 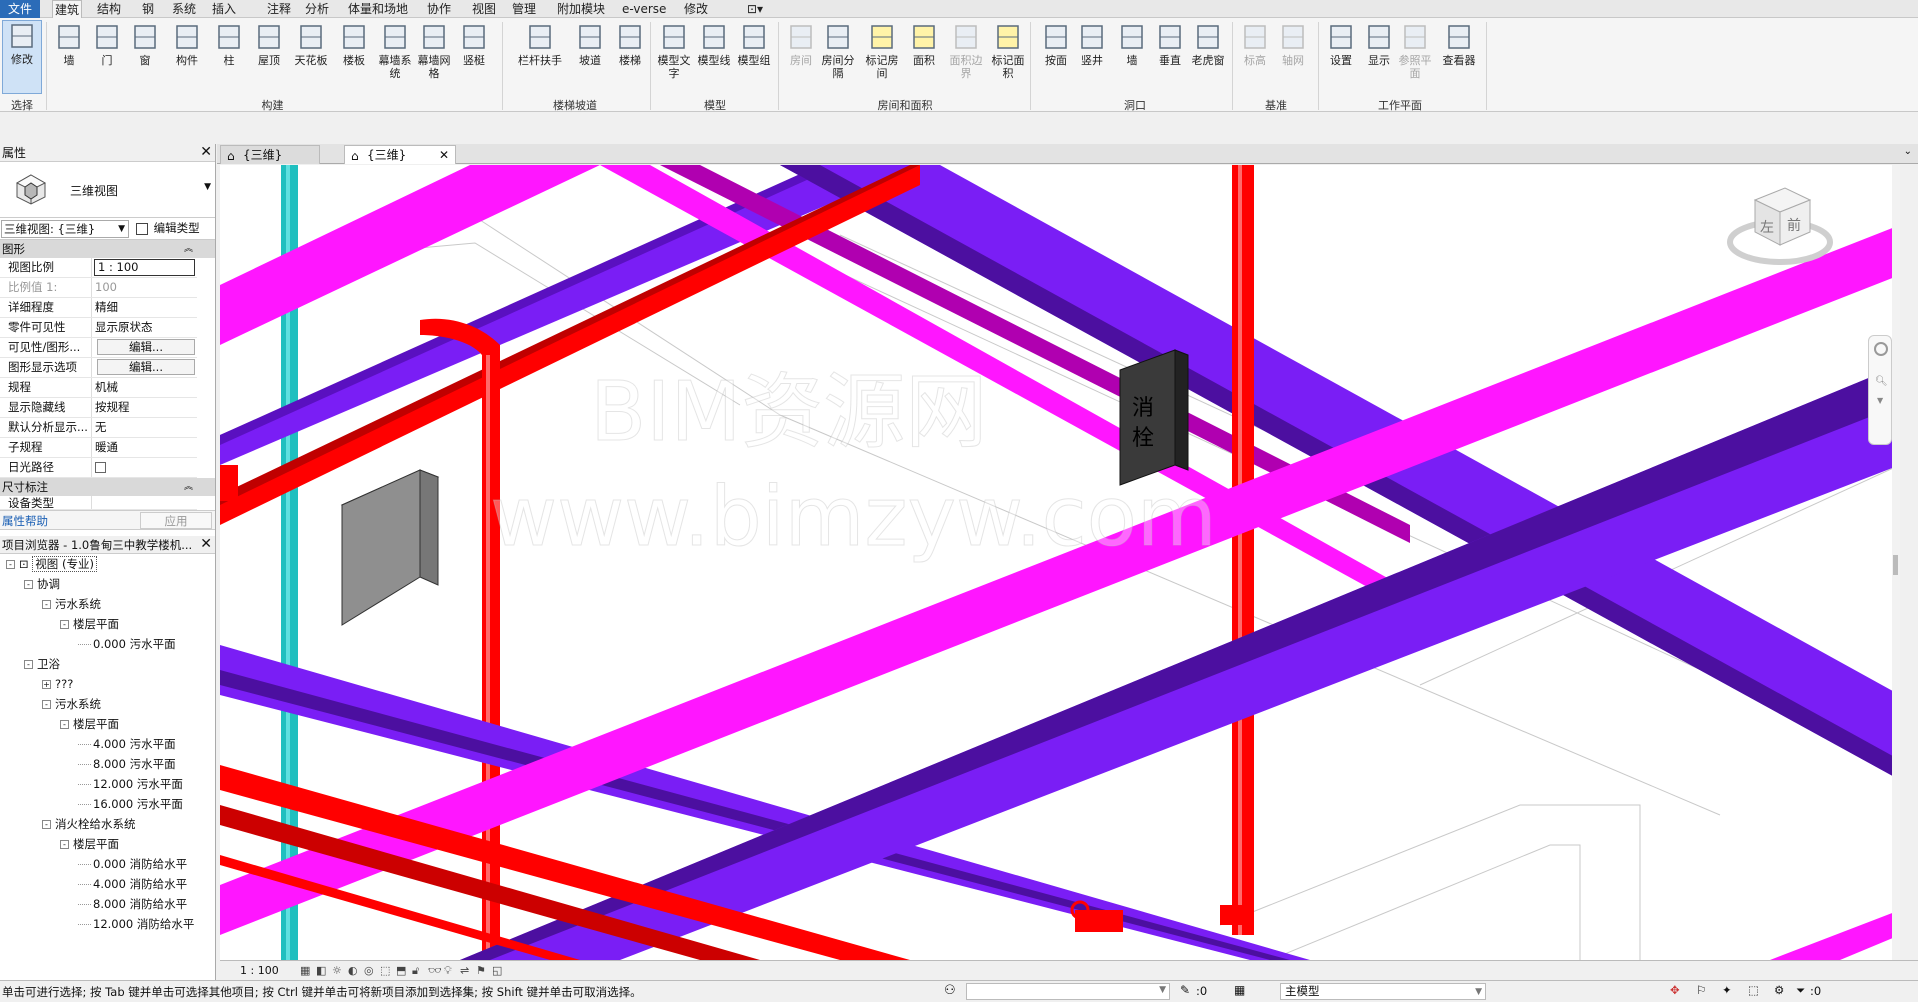 What do you see at coordinates (420, 971) in the screenshot?
I see `unlock-3d-icon: 🔓︎` at bounding box center [420, 971].